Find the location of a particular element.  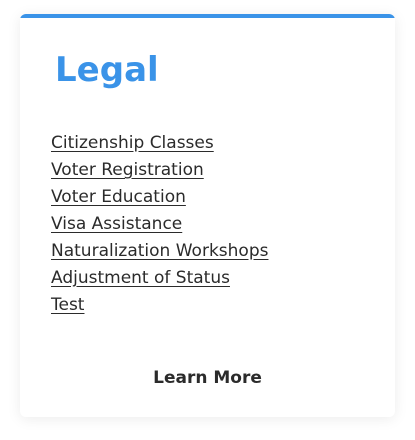

list-item: Visa Assistance is located at coordinates (159, 224).